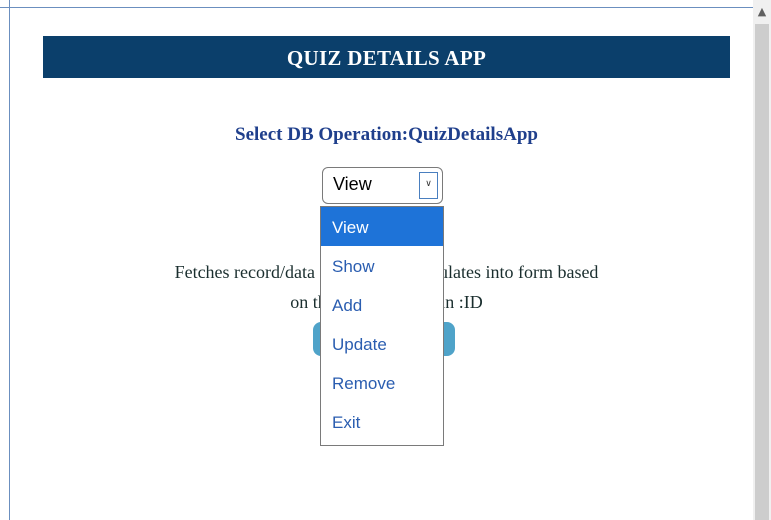 This screenshot has height=520, width=771. I want to click on operation-dropdown-list: View Show Add Update Remove Exit, so click(382, 326).